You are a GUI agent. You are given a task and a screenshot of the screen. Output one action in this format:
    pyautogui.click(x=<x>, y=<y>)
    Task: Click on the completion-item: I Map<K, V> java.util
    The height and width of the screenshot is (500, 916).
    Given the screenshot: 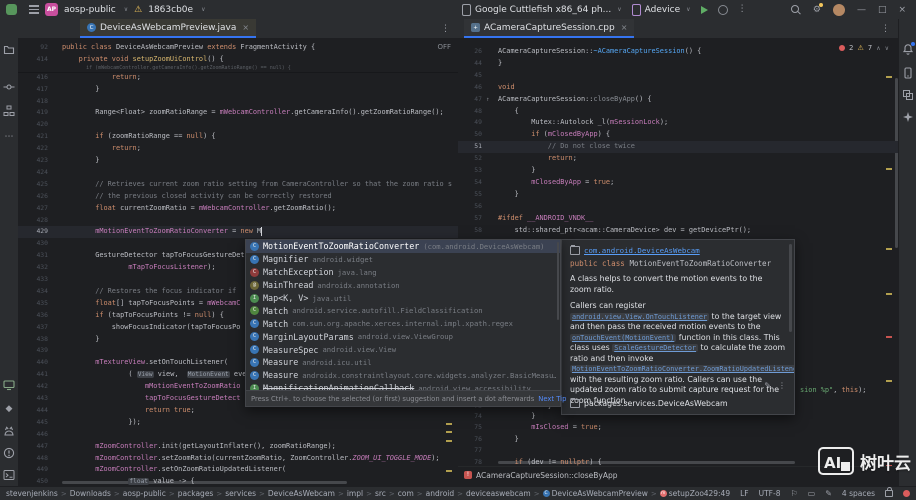 What is the action you would take?
    pyautogui.click(x=403, y=298)
    